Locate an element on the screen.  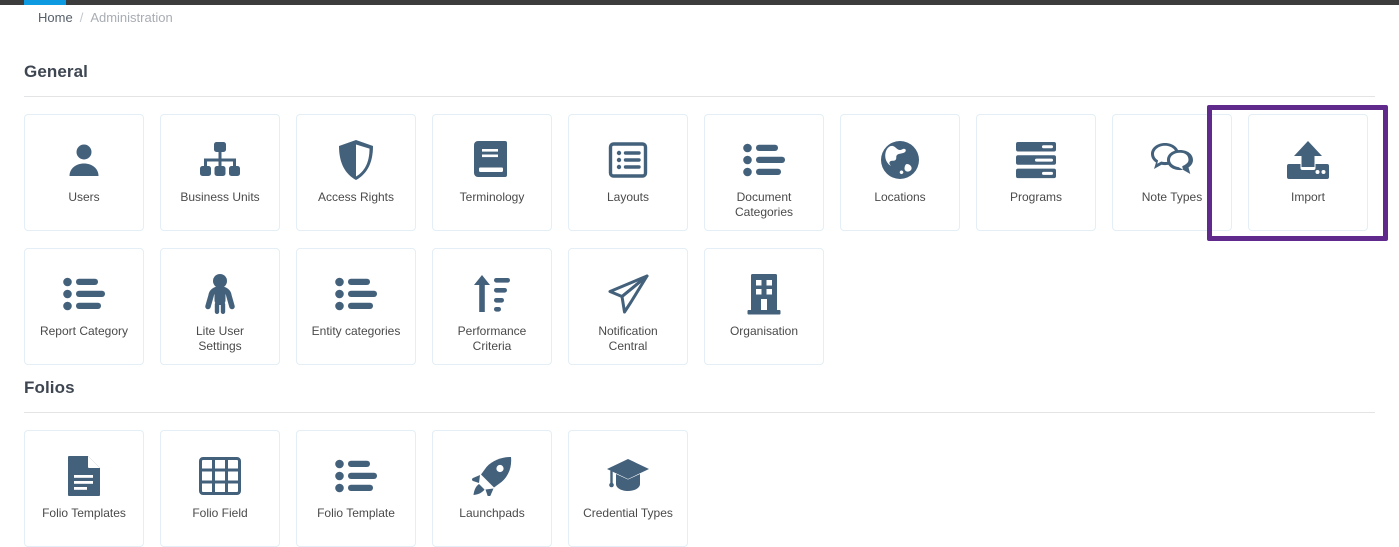
tile-label: Folio Templates is located at coordinates (84, 513).